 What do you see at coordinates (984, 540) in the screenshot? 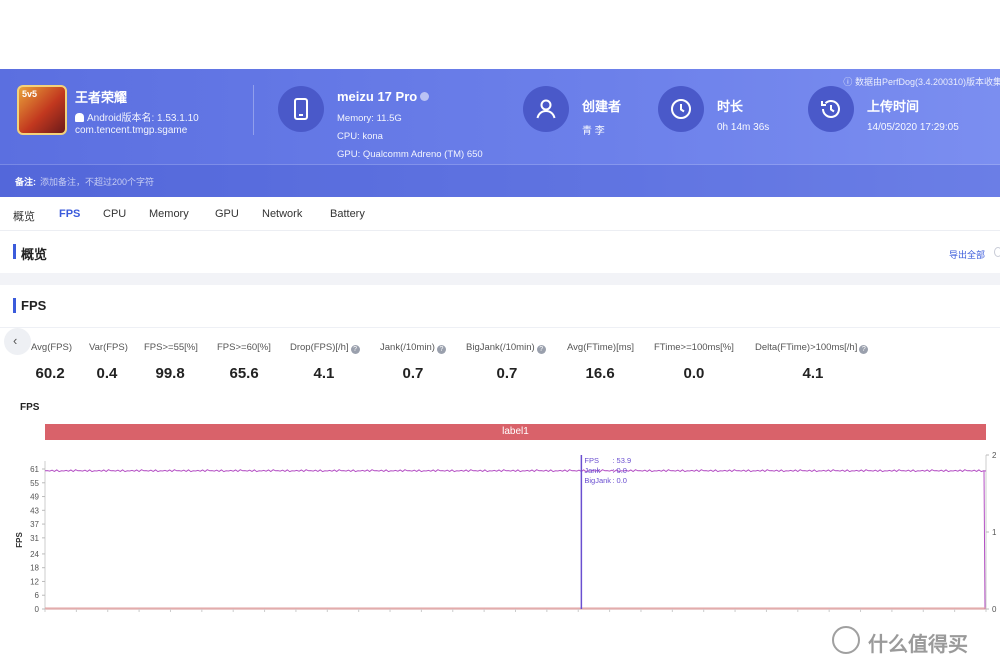
I see `series-fps-end-drop` at bounding box center [984, 540].